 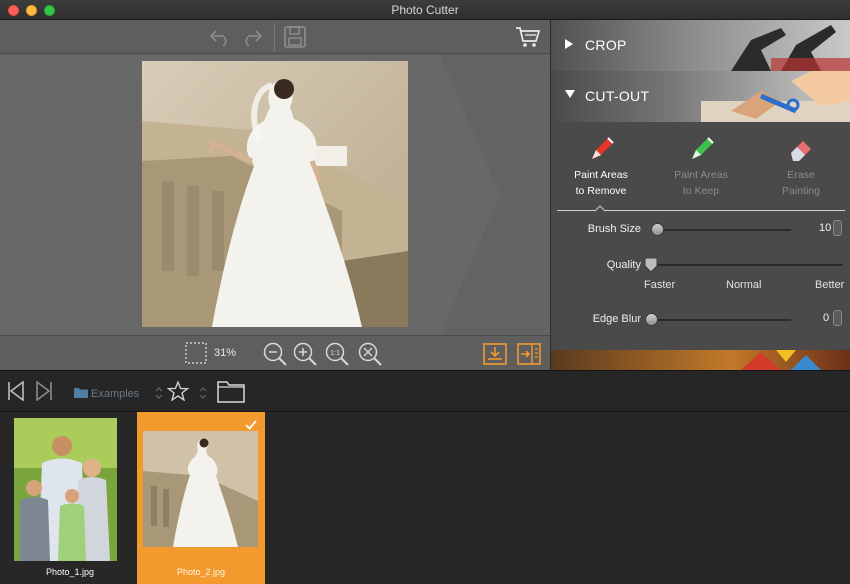 I want to click on redo-icon, so click(x=254, y=38).